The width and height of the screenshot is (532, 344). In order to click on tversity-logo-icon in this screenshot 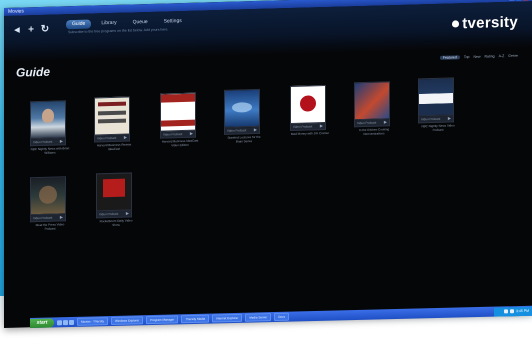, I will do `click(456, 24)`.